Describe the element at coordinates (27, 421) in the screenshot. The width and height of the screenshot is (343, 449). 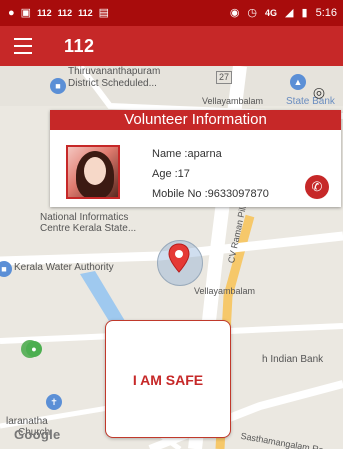
I see `map-label-maranatha: laranatha` at that location.